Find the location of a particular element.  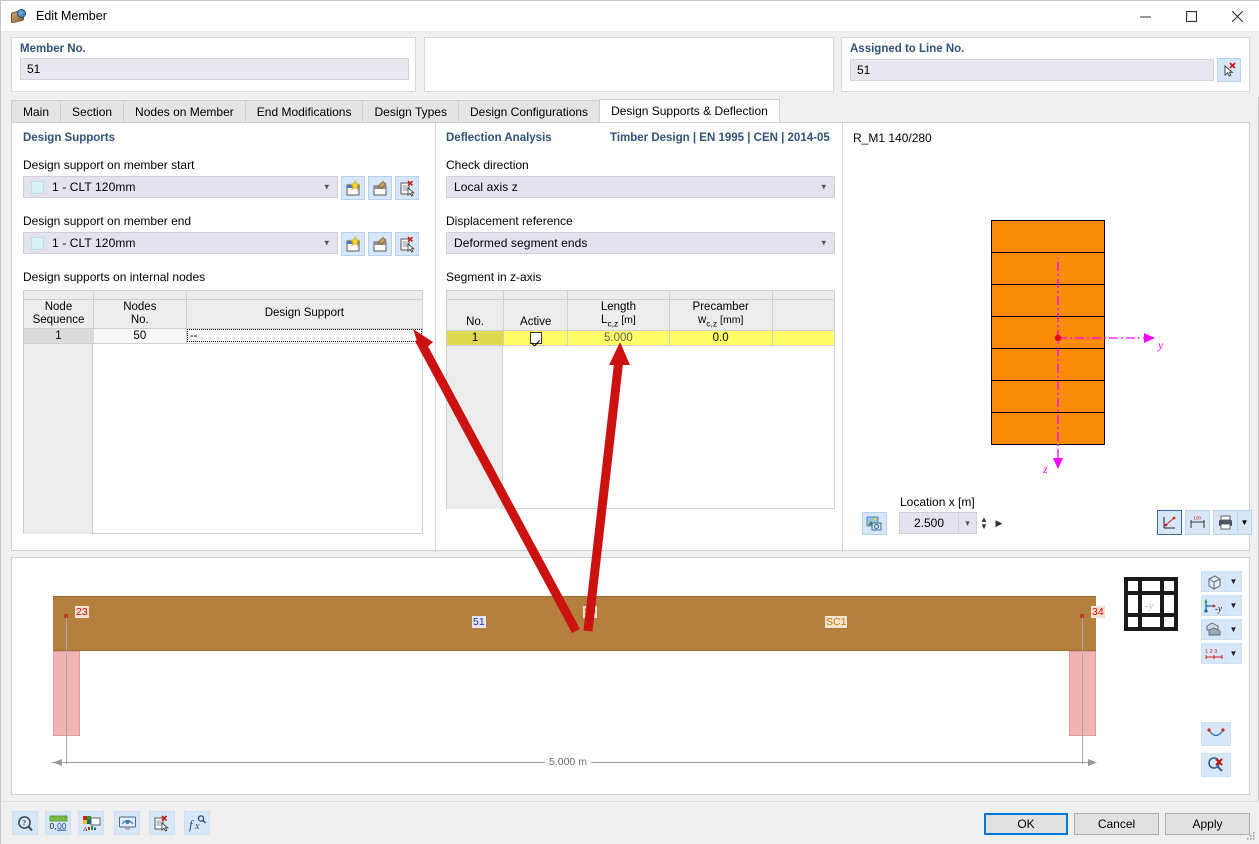

view-settings-button is located at coordinates (127, 823).